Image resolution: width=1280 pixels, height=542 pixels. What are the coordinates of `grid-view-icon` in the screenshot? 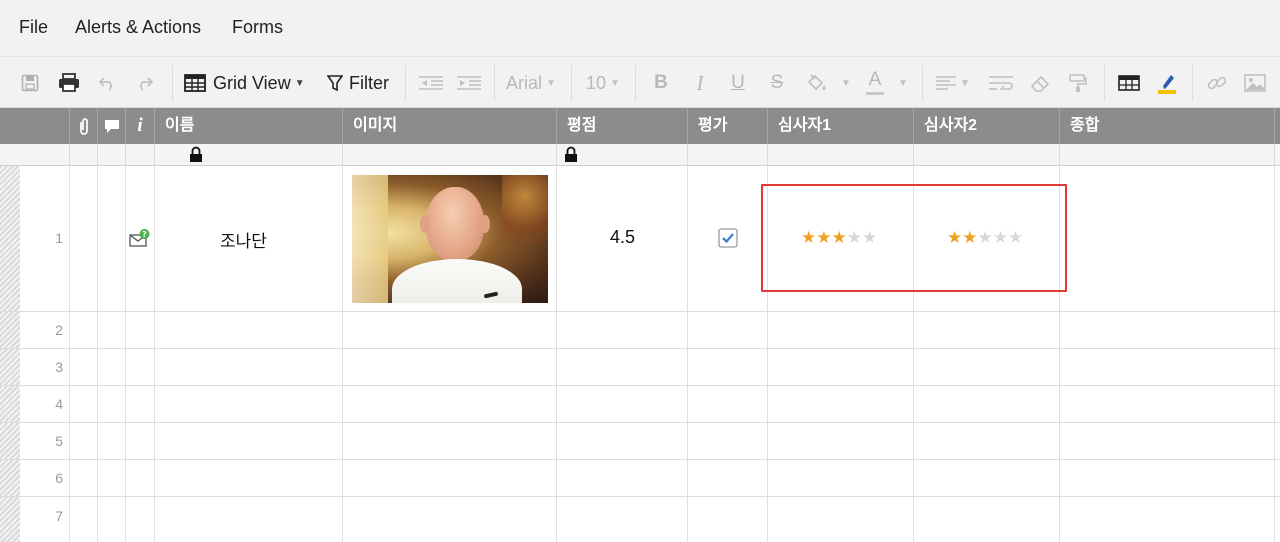 It's located at (195, 83).